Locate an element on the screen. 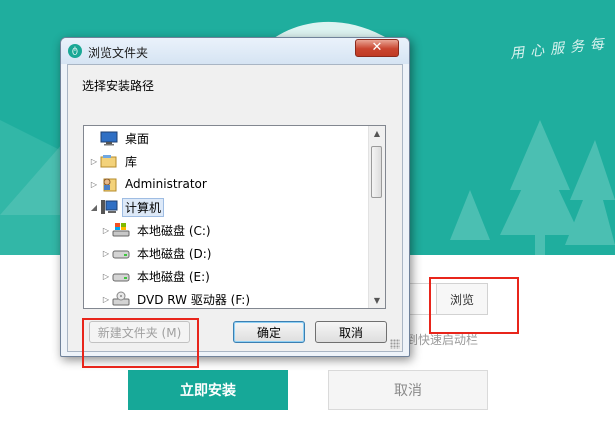 This screenshot has width=615, height=442. ok-button: 确定 is located at coordinates (269, 332).